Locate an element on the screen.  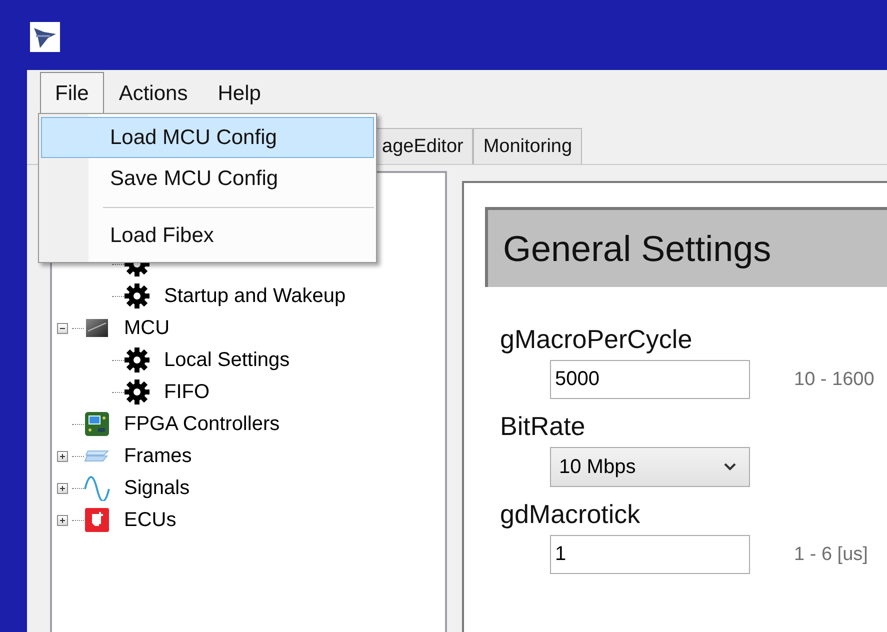
section-header: General Settings is located at coordinates (686, 247).